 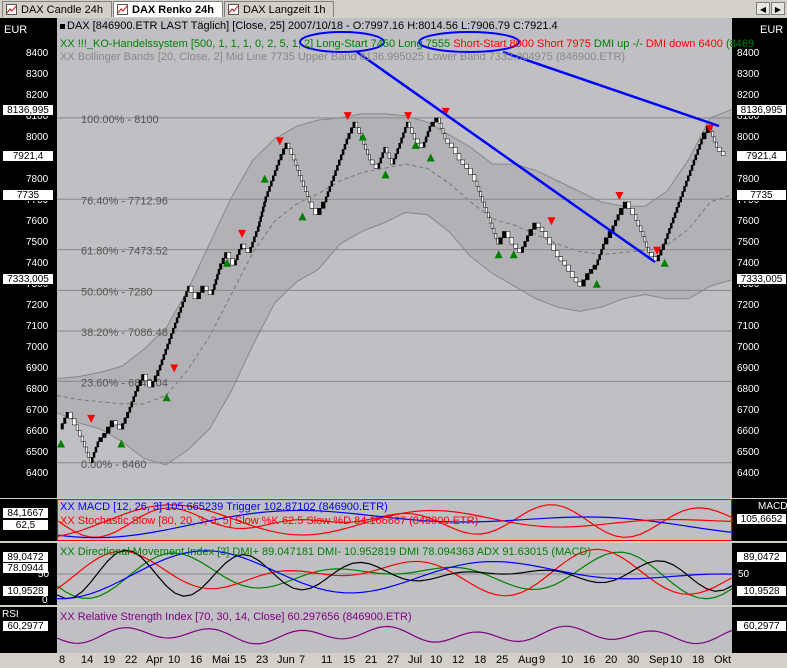 I want to click on scroll-left-button: ◀, so click(x=763, y=8).